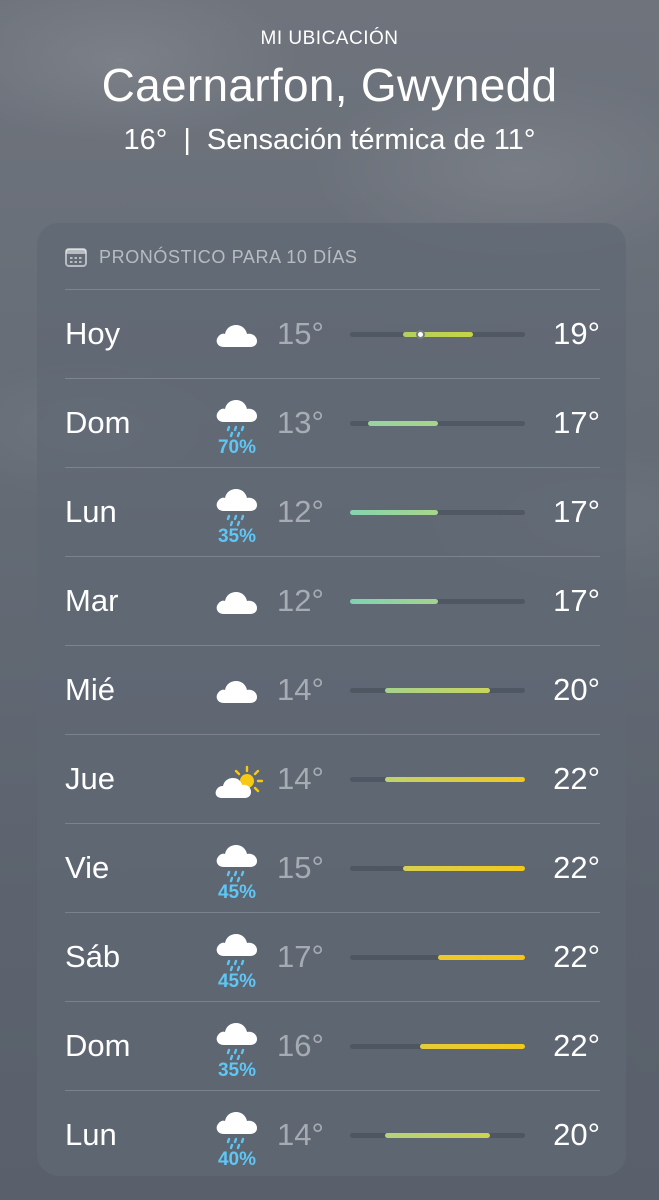 The width and height of the screenshot is (659, 1200). I want to click on precipitation-chance: 70%, so click(237, 447).